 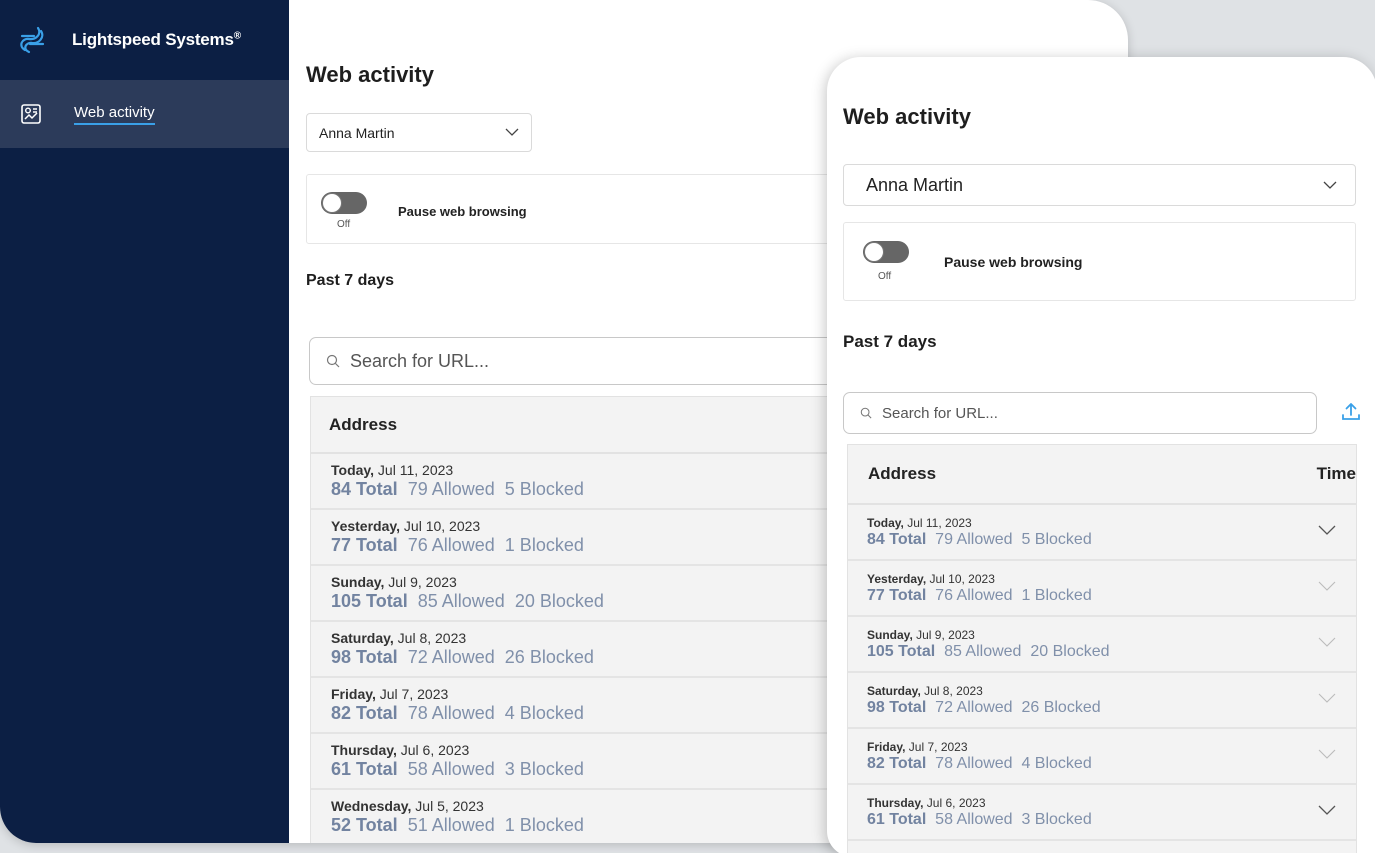 What do you see at coordinates (31, 114) in the screenshot?
I see `activity-chart-icon` at bounding box center [31, 114].